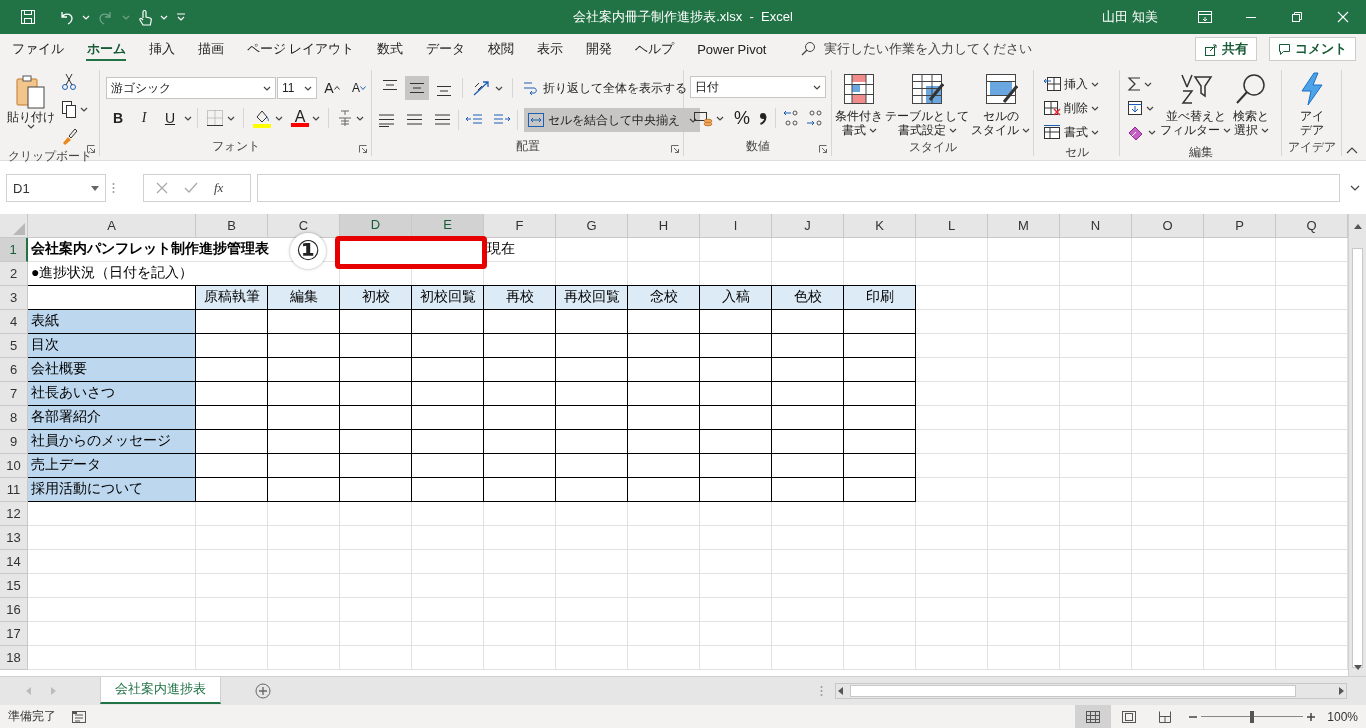  I want to click on column-header: A, so click(112, 225).